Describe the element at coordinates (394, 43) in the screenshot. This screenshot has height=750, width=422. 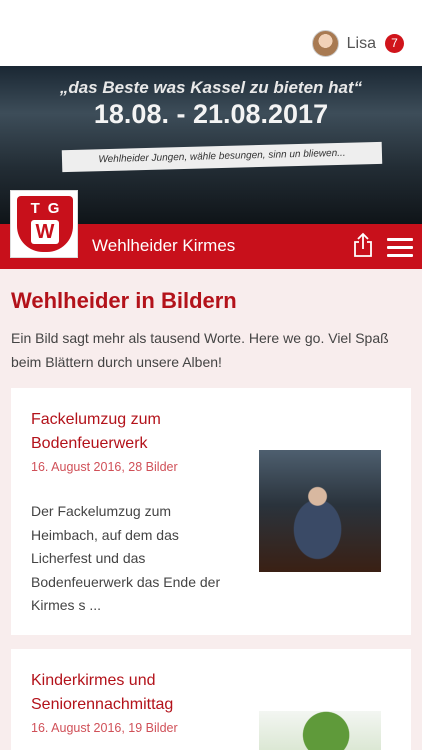
I see `notification-badge: 7` at that location.